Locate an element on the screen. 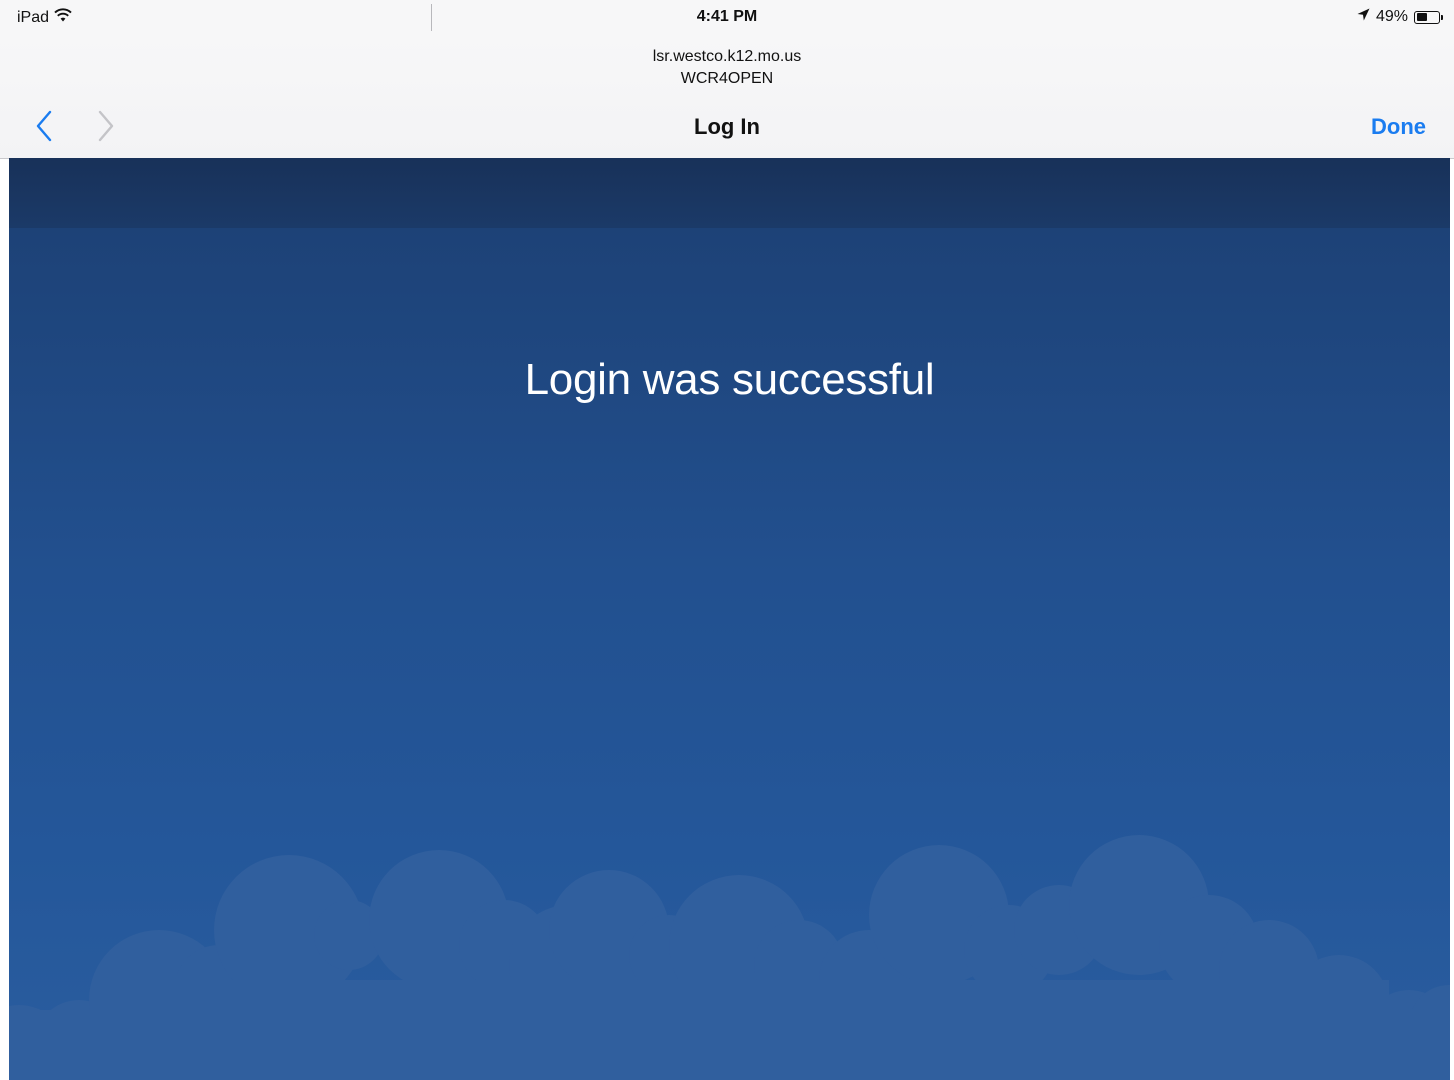  success-message: Login was successful is located at coordinates (729, 379).